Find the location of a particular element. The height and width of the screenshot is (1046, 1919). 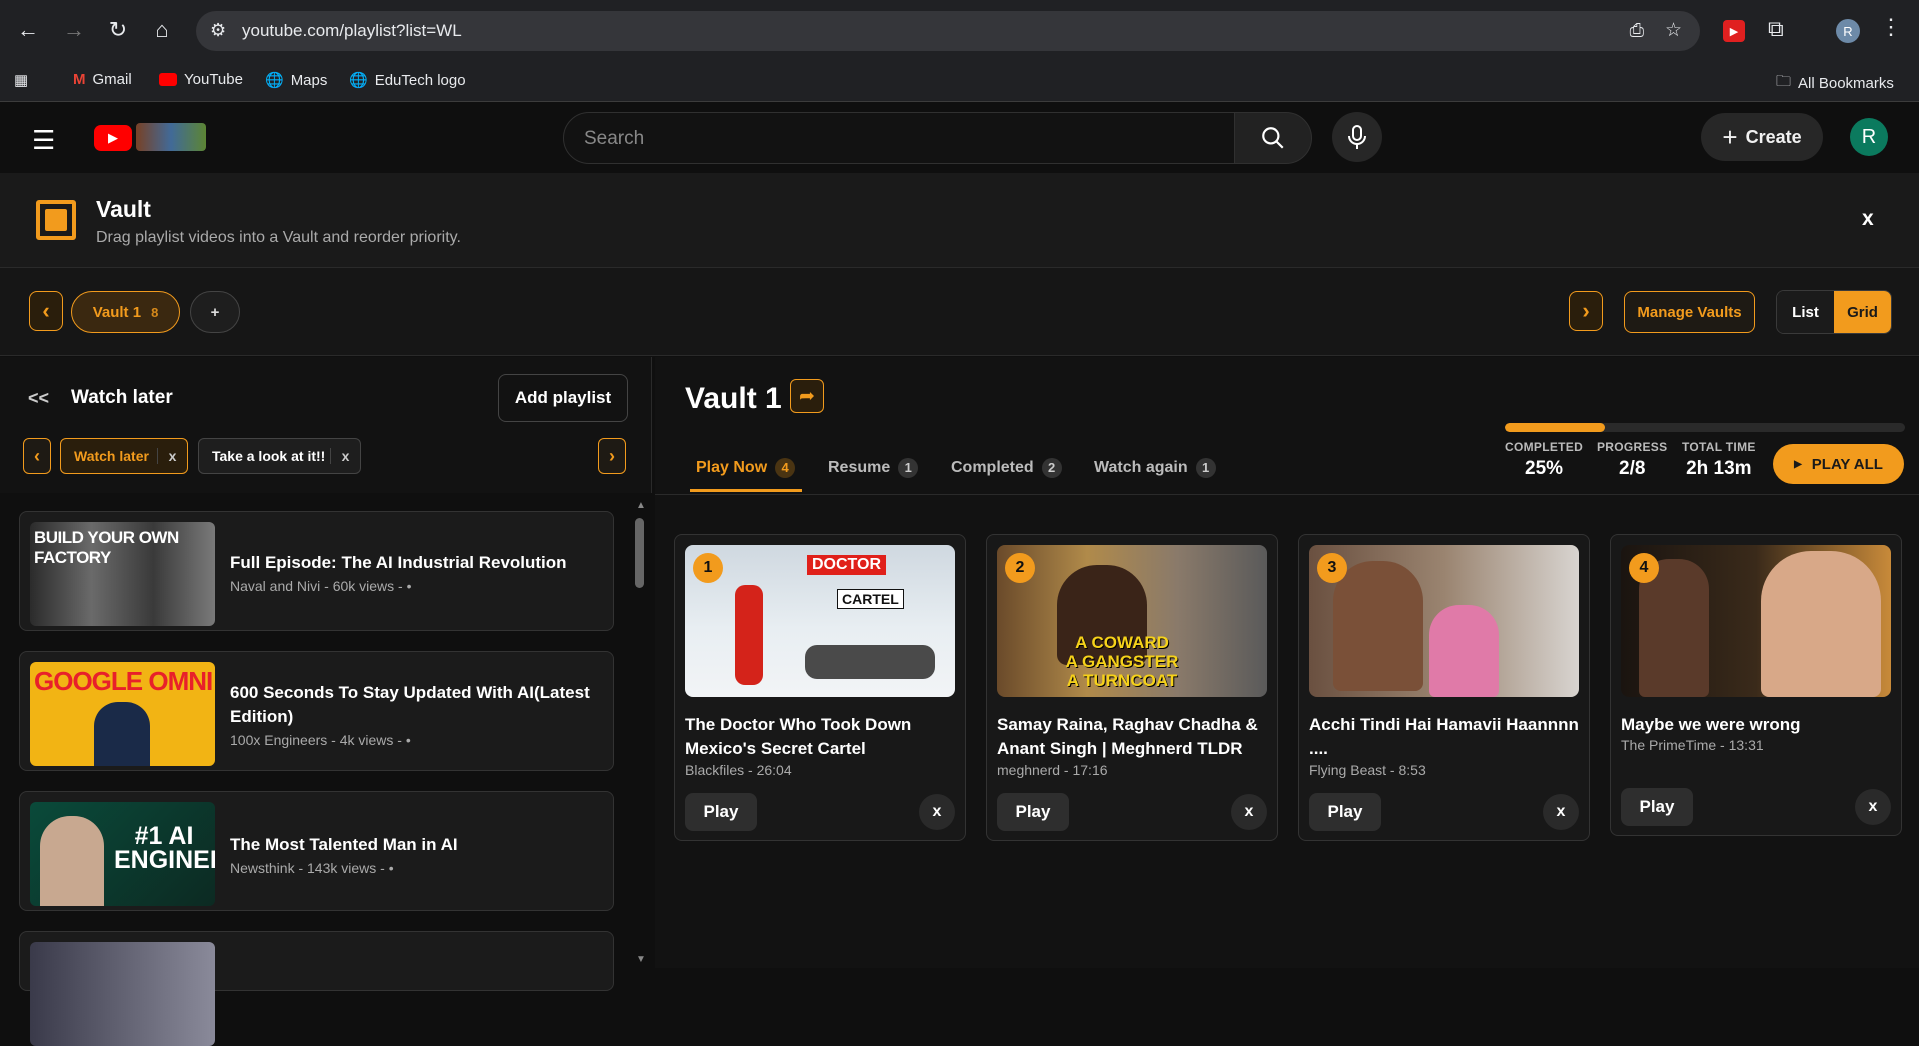

queue-number-badge: 2 is located at coordinates (1020, 568).